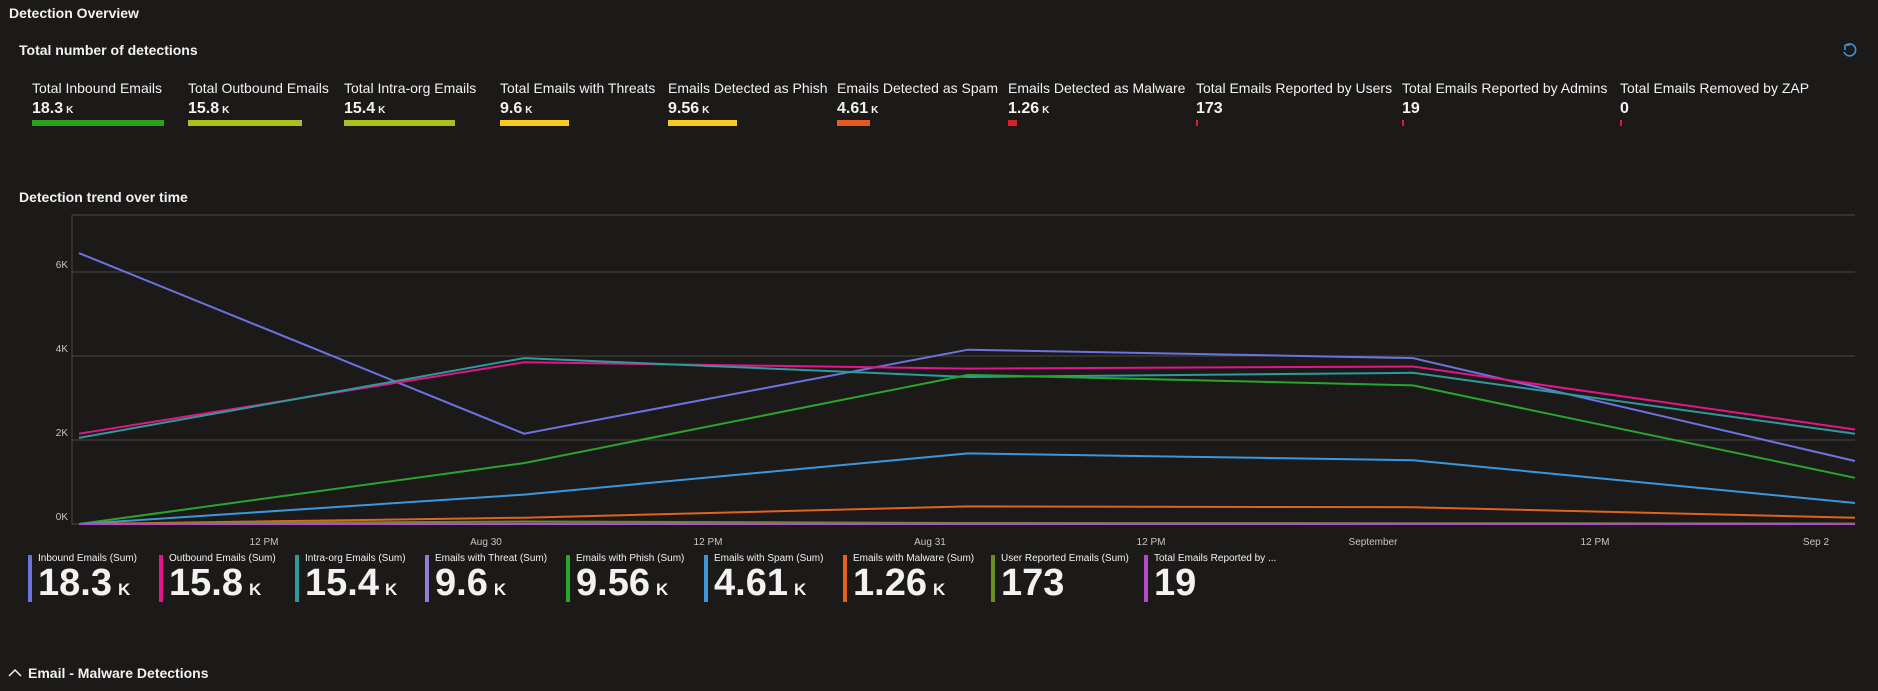 This screenshot has height=691, width=1878. What do you see at coordinates (1505, 88) in the screenshot?
I see `kpi-label: Total Emails Reported by Admins` at bounding box center [1505, 88].